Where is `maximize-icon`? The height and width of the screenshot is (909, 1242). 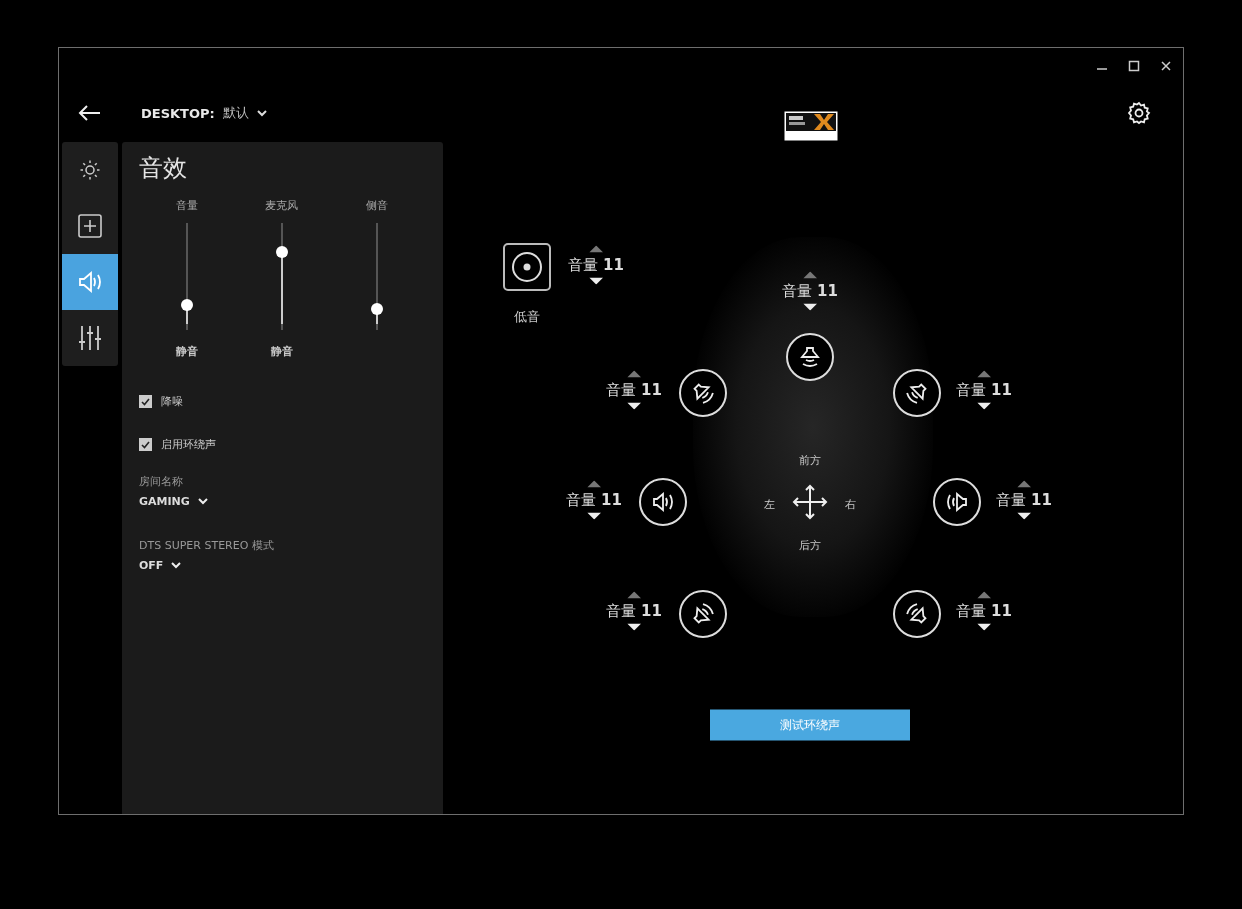
maximize-icon is located at coordinates (1134, 66).